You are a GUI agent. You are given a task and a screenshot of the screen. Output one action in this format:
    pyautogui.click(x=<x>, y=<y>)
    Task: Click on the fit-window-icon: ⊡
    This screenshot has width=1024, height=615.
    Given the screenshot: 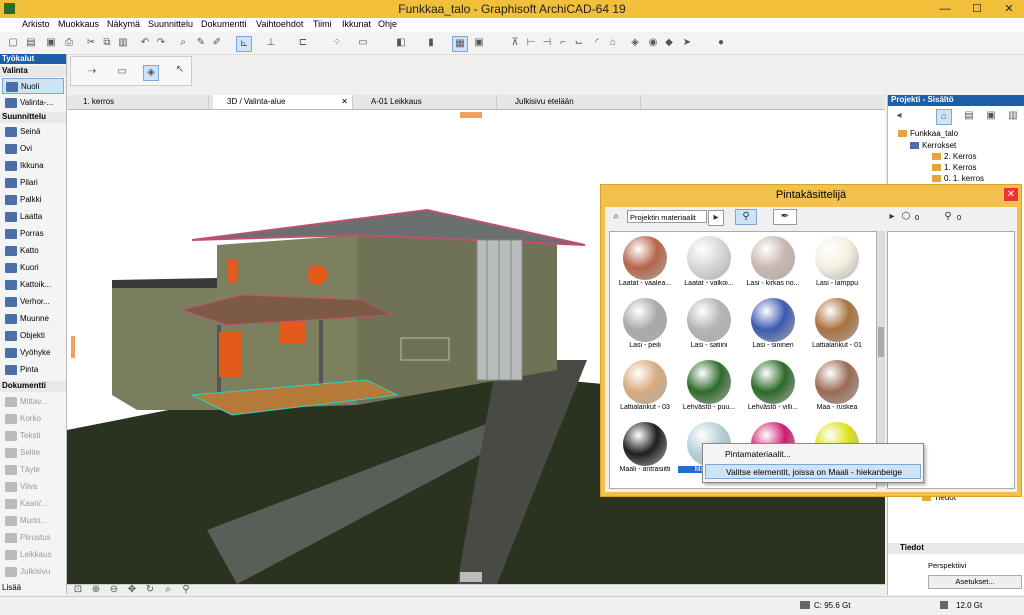 What is the action you would take?
    pyautogui.click(x=78, y=590)
    